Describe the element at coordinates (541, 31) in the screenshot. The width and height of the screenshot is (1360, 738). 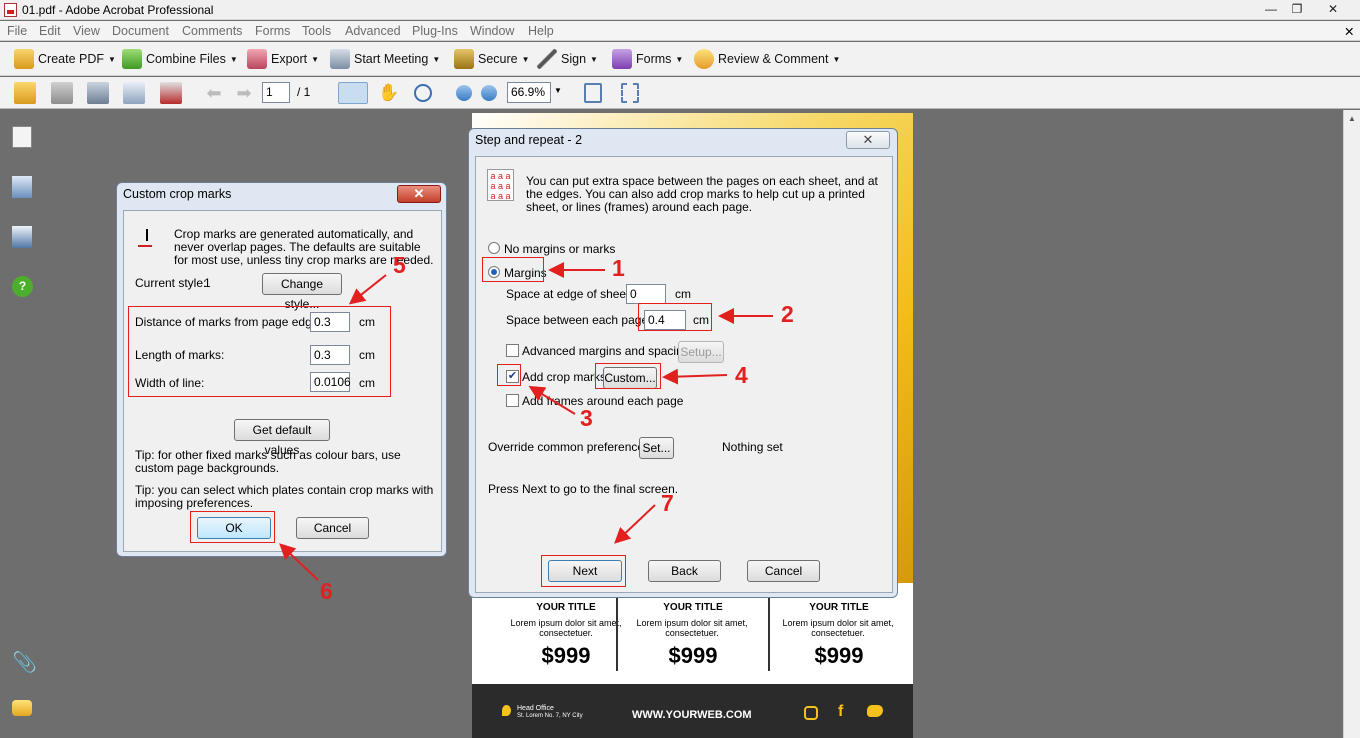
I see `menu-help: Help` at that location.